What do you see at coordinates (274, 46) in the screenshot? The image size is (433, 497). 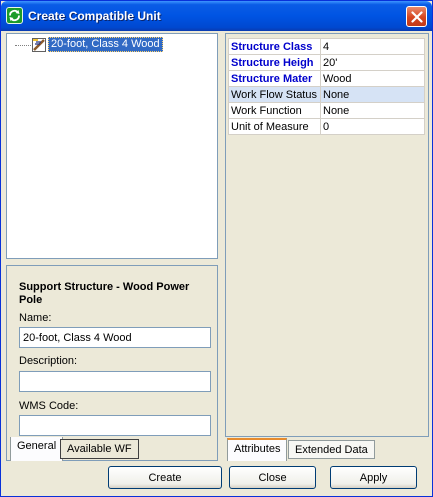 I see `attribute-name: Structure Class` at bounding box center [274, 46].